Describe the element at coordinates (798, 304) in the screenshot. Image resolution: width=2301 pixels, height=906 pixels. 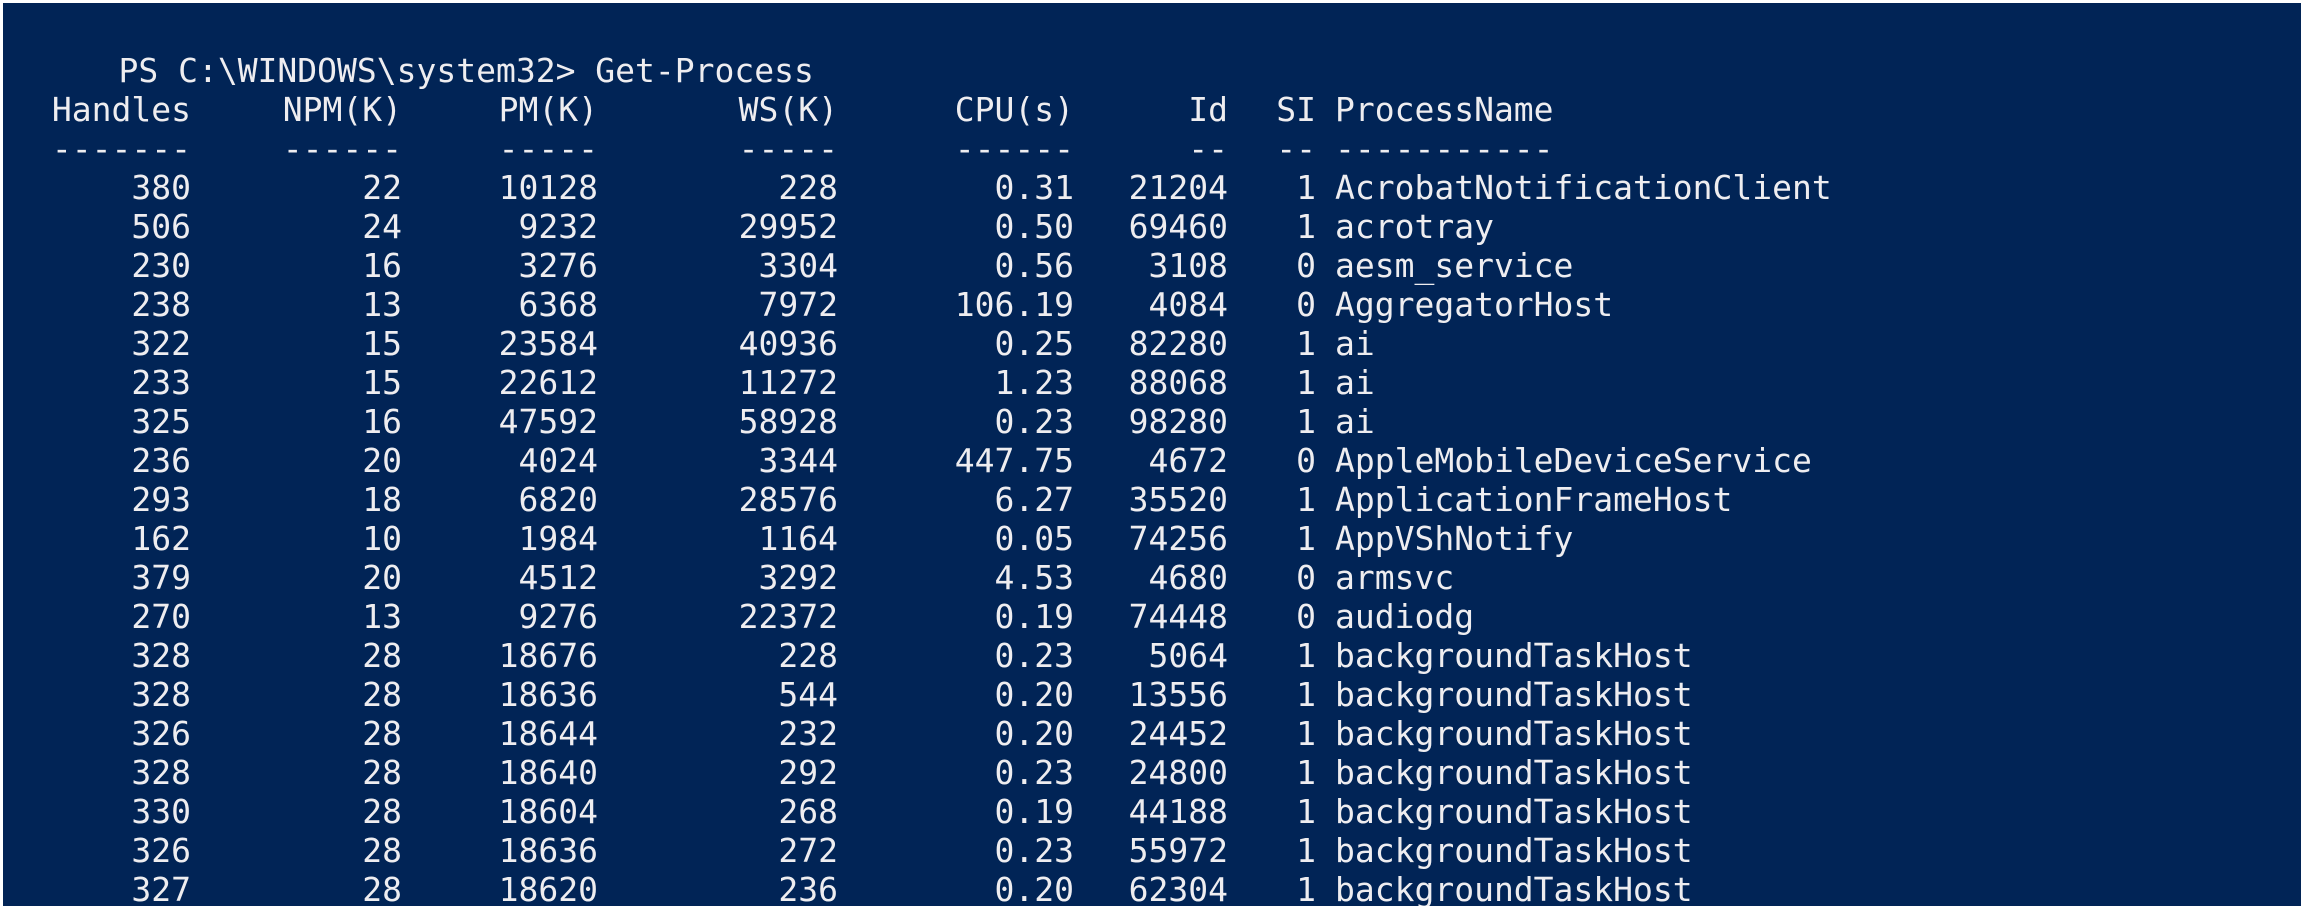
I see `cell-ws: 7972` at that location.